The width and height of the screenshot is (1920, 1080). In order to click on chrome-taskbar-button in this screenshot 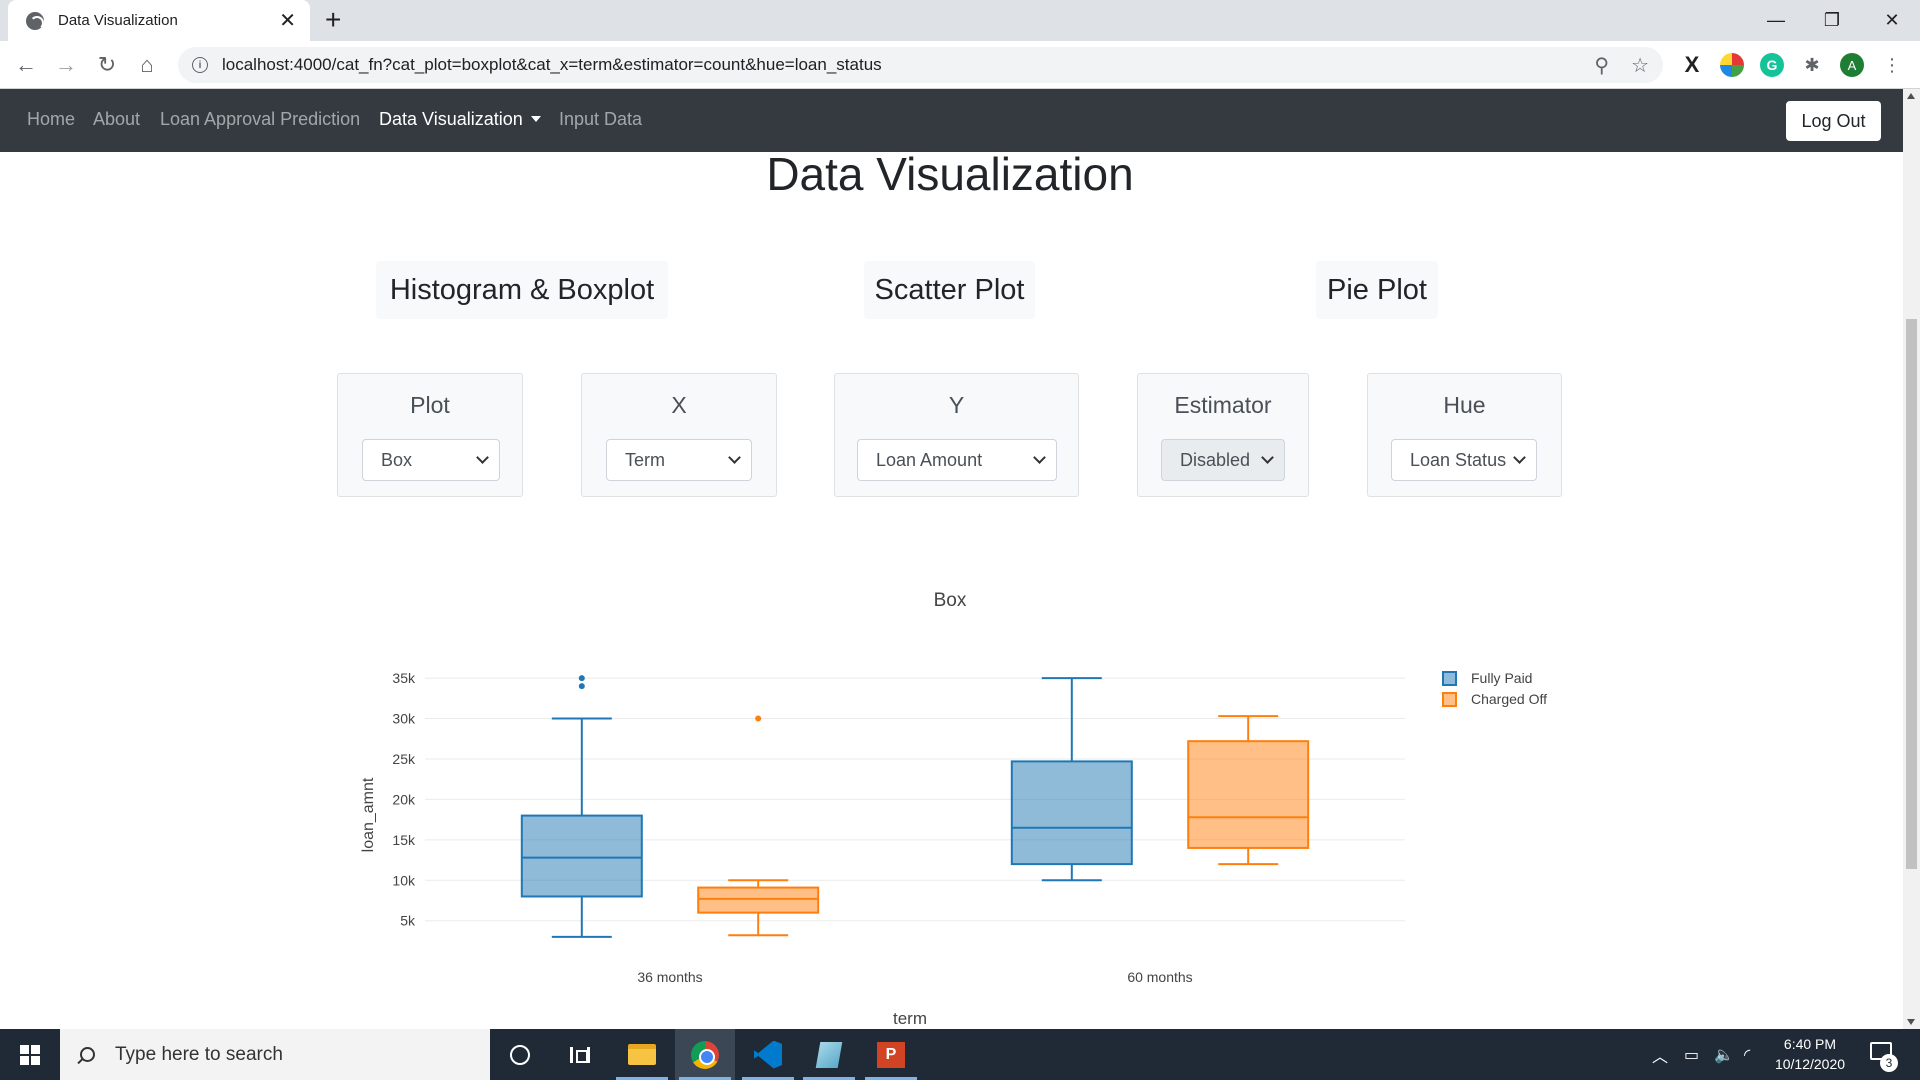, I will do `click(705, 1054)`.